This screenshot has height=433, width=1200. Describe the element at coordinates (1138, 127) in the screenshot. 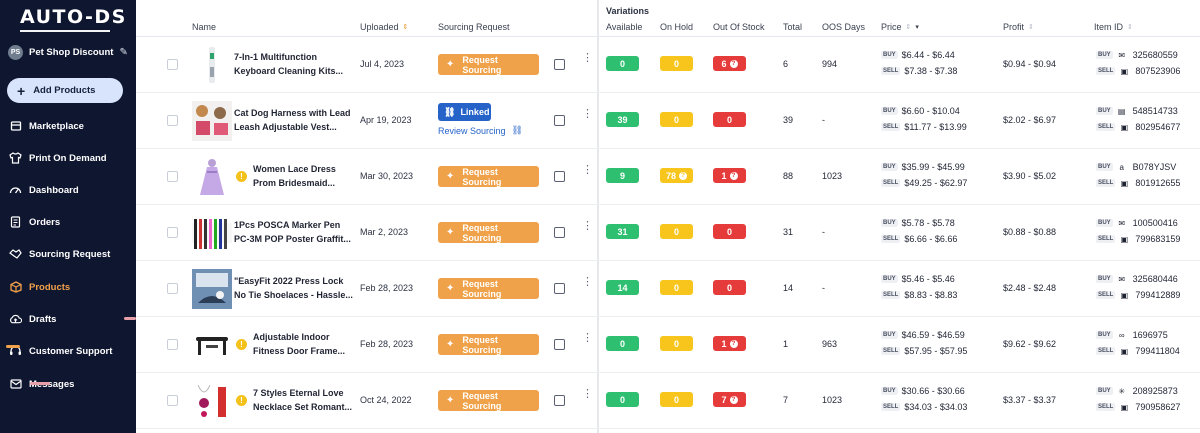

I see `sell-item-id: SELL ▣ 802954677` at that location.